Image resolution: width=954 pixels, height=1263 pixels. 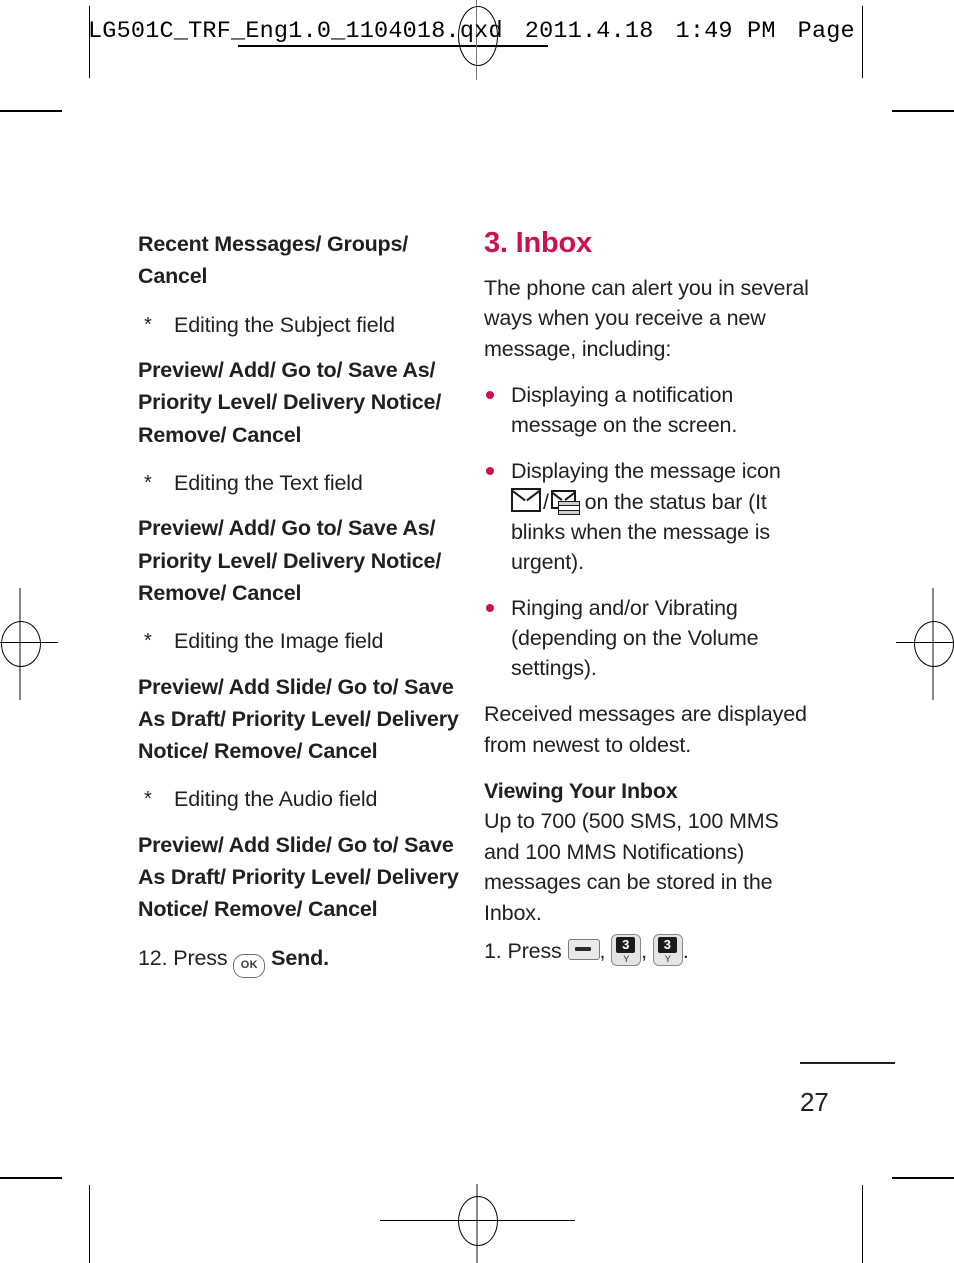 What do you see at coordinates (249, 965) in the screenshot?
I see `ok-key-icon: OK` at bounding box center [249, 965].